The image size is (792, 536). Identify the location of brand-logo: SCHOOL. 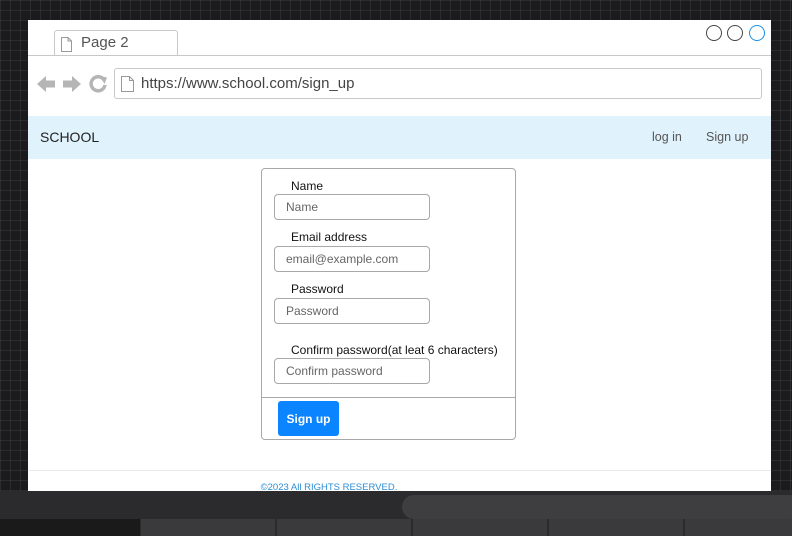
(69, 137).